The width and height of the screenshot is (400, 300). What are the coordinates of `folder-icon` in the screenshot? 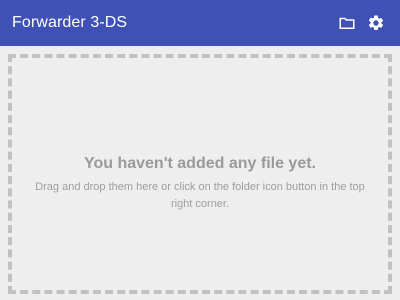 It's located at (347, 23).